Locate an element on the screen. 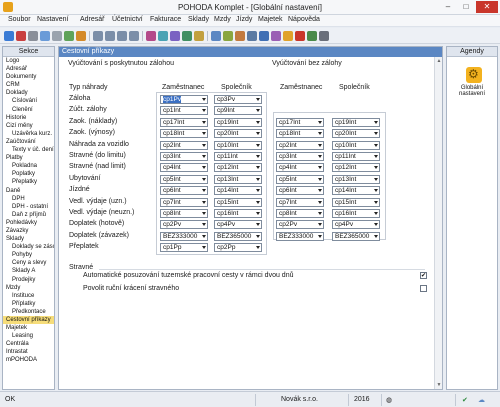 The height and width of the screenshot is (407, 500). account-combo-bez-zamestnanec: BEZ333000 is located at coordinates (300, 236).